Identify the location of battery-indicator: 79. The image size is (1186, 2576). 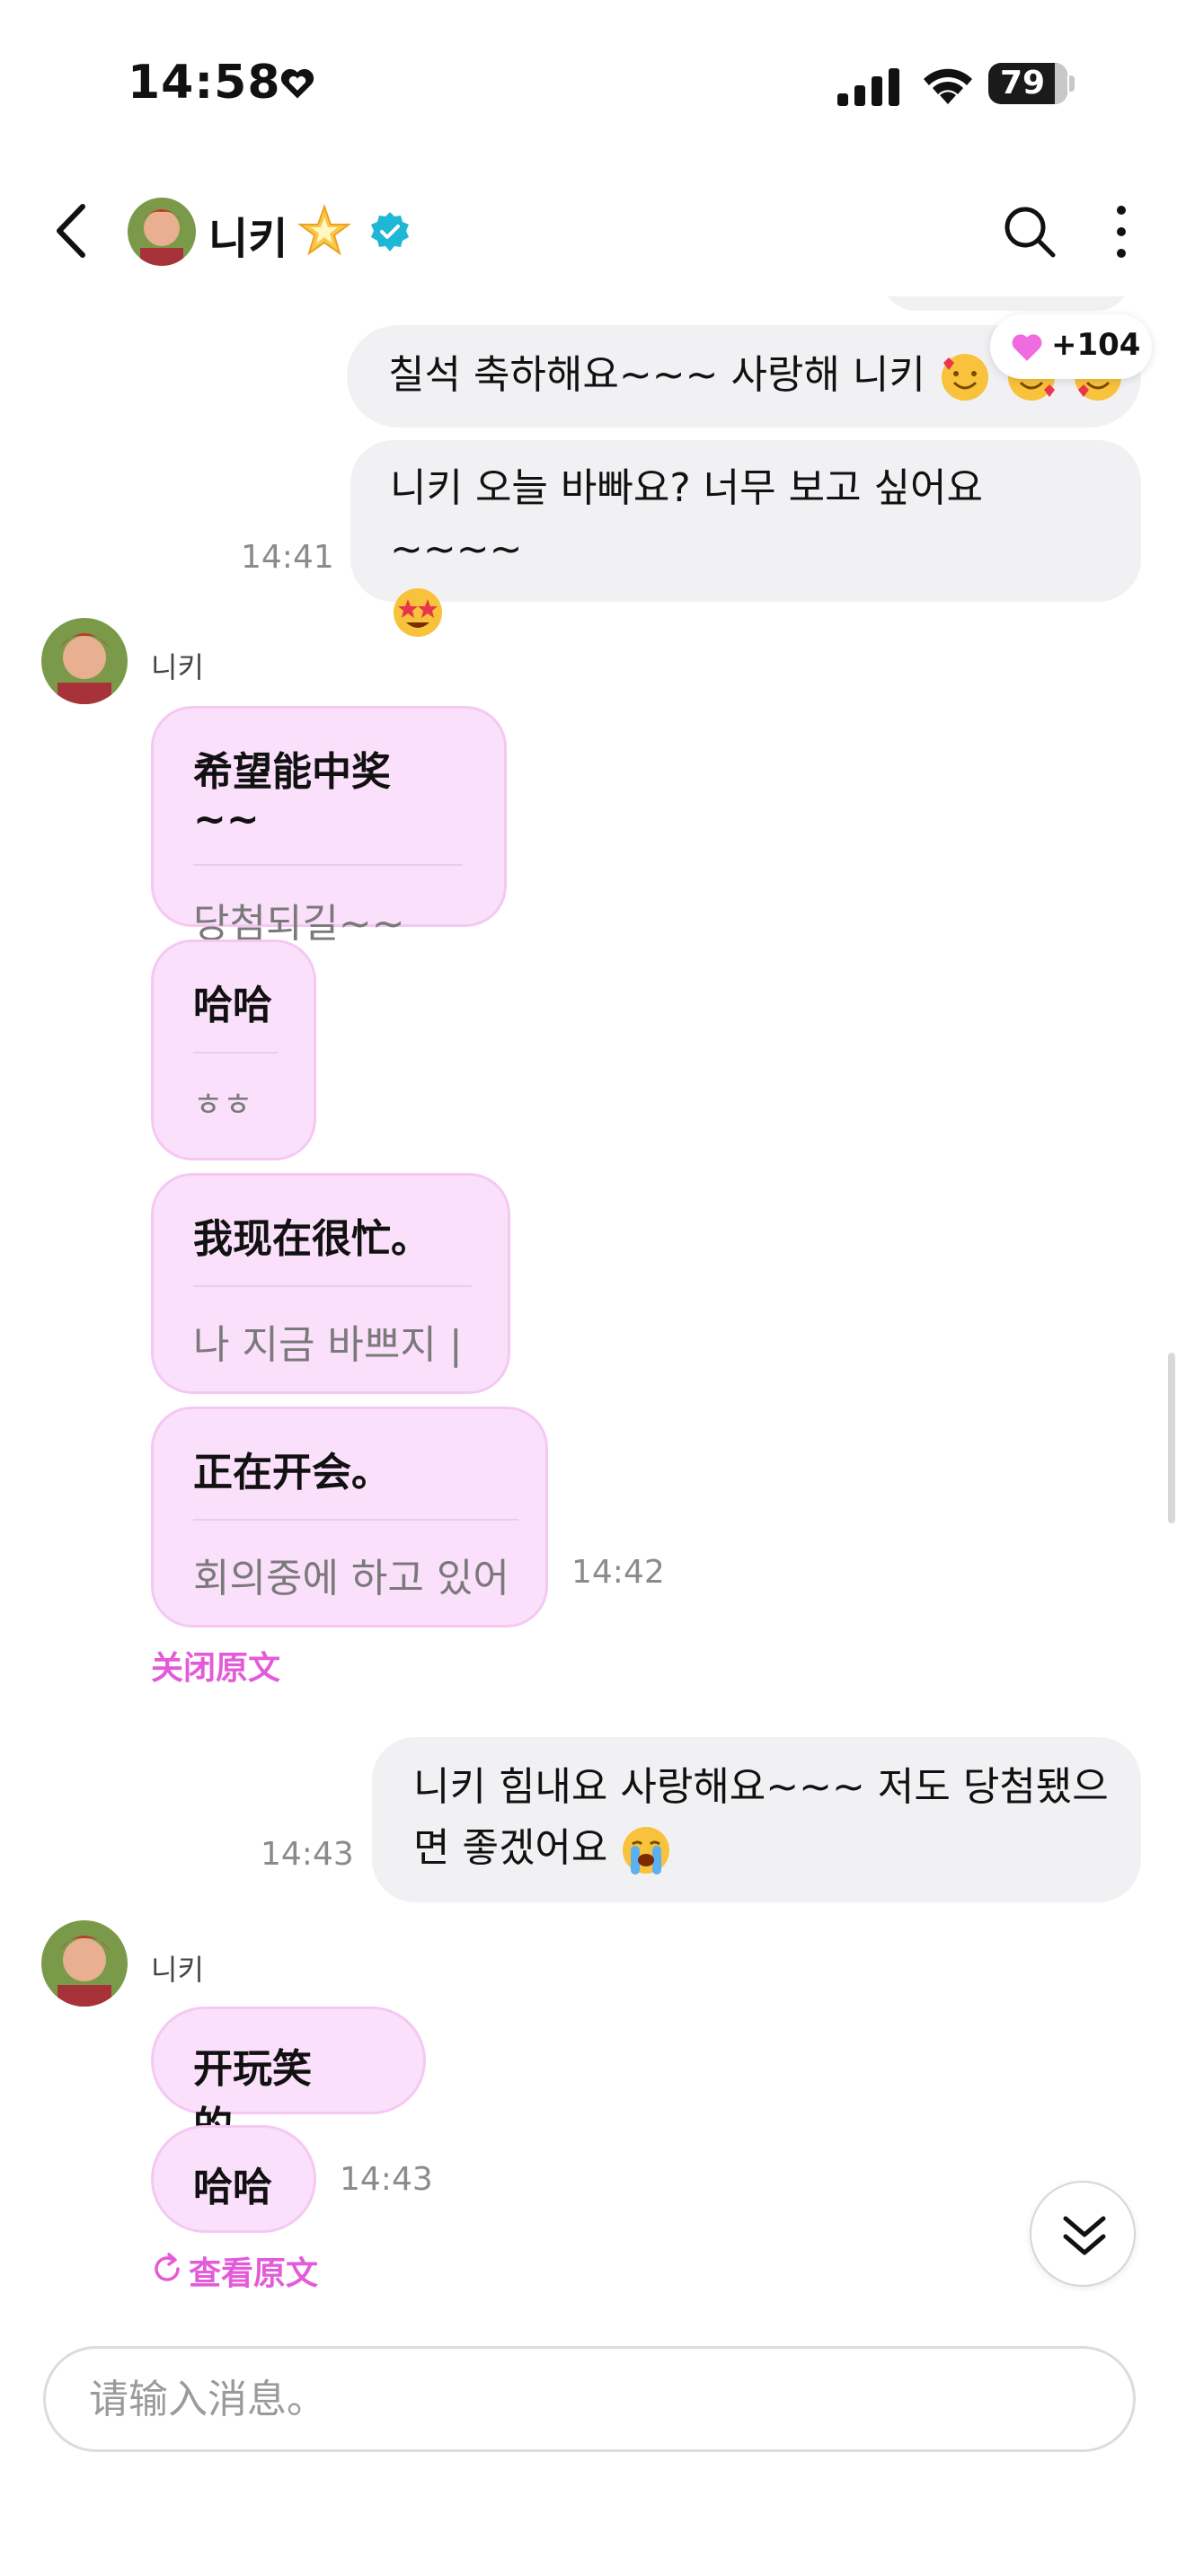
(1027, 83).